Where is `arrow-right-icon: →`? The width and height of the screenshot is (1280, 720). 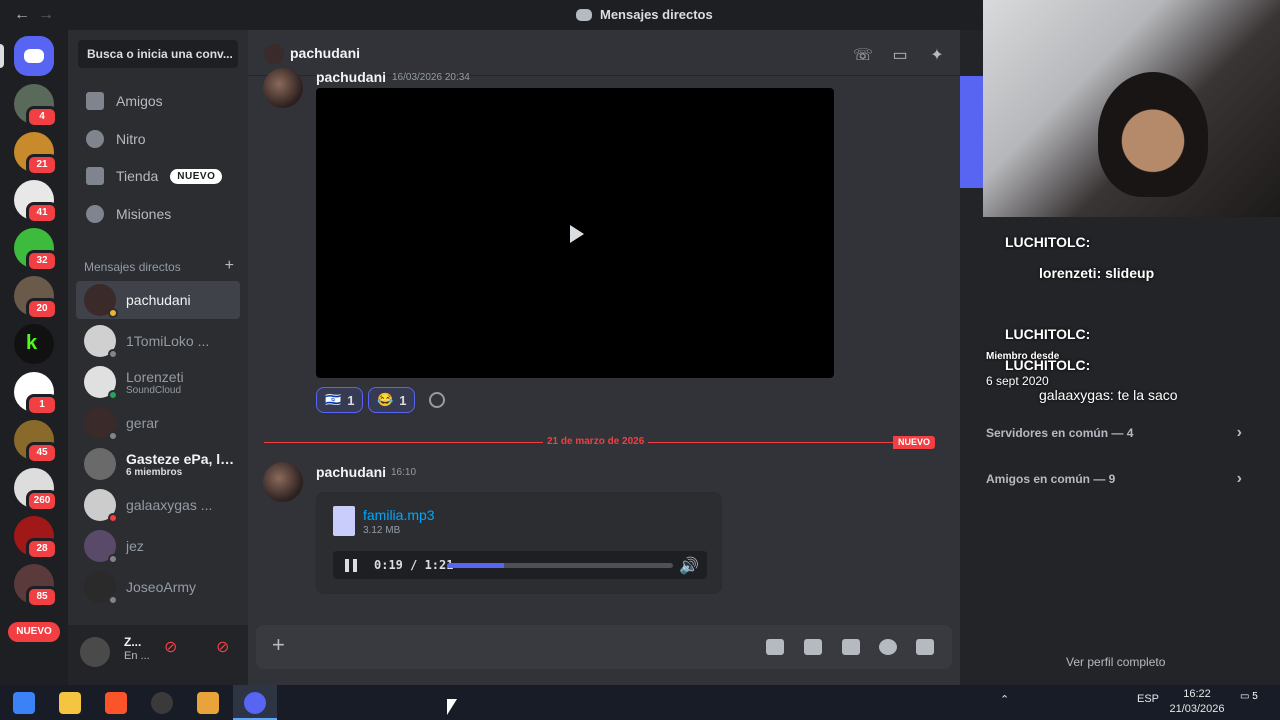 arrow-right-icon: → is located at coordinates (46, 15).